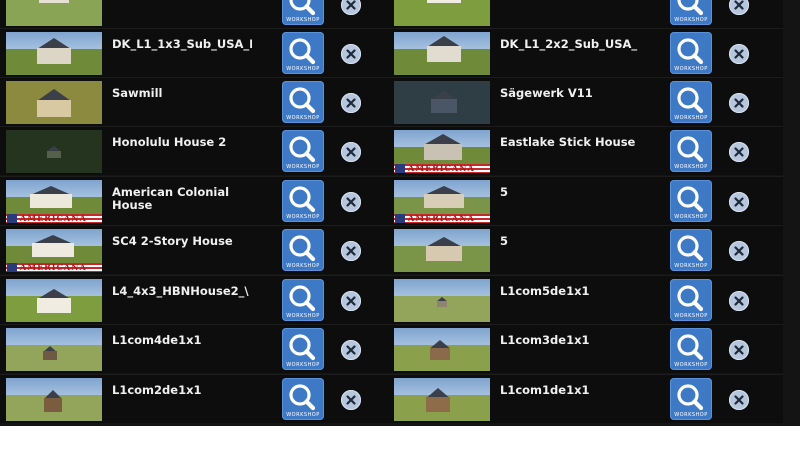  Describe the element at coordinates (442, 168) in the screenshot. I see `americana-banner: AMERICANA` at that location.